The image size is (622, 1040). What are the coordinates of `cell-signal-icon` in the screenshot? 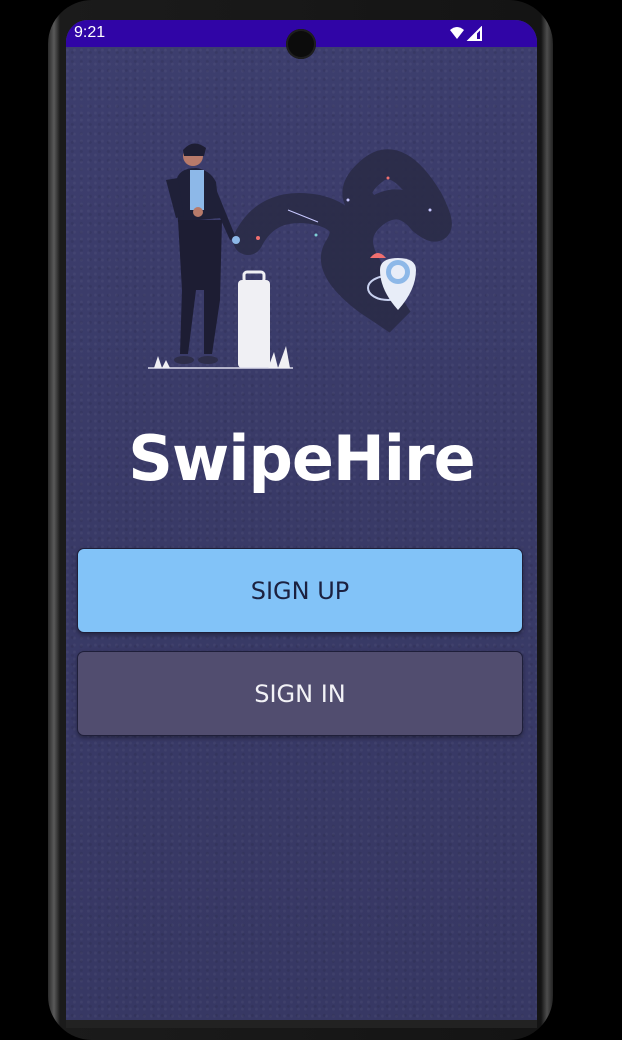 It's located at (474, 33).